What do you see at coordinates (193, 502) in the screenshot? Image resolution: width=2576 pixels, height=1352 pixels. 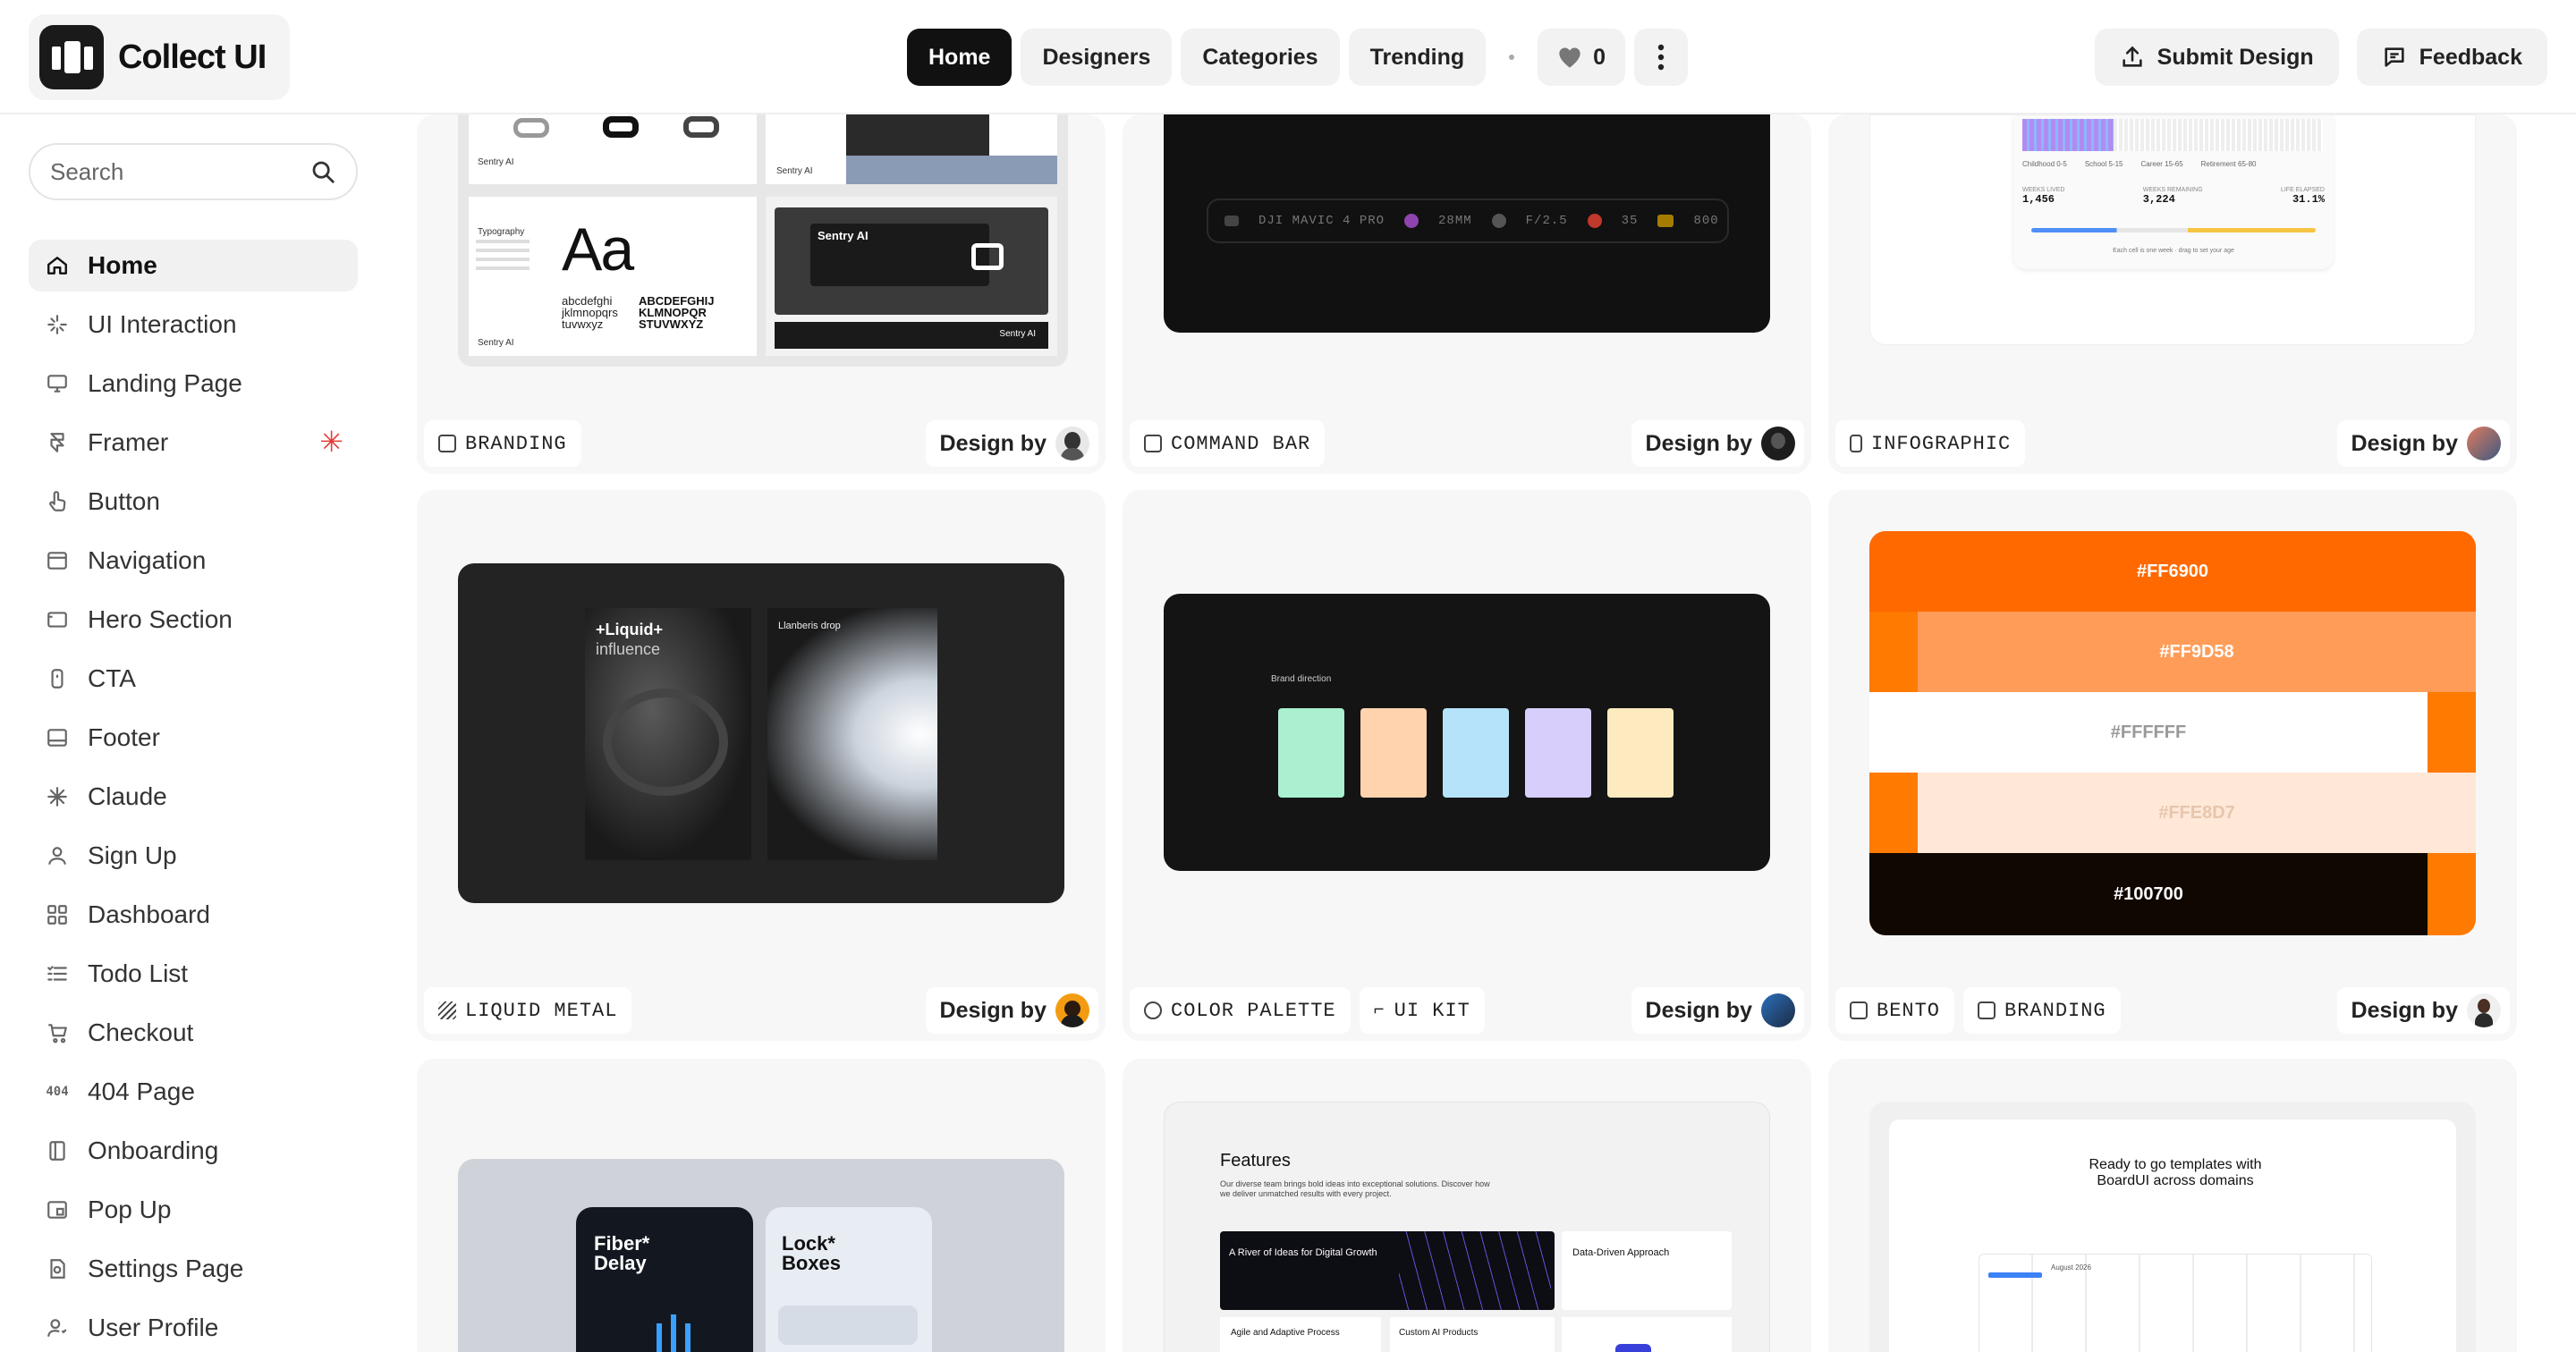 I see `sidebar-item-button: Button` at bounding box center [193, 502].